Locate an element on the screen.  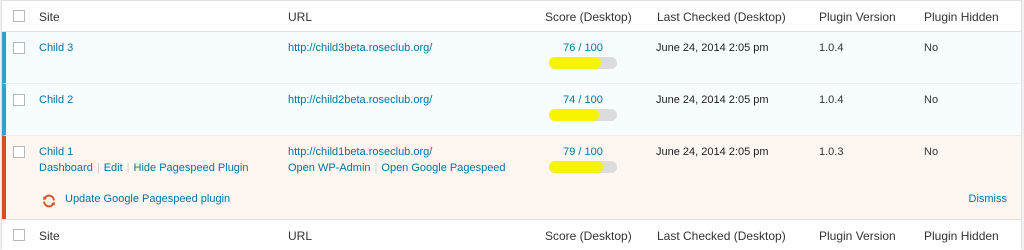
site-url-link: http://child2beta.roseclub.org/ is located at coordinates (360, 100).